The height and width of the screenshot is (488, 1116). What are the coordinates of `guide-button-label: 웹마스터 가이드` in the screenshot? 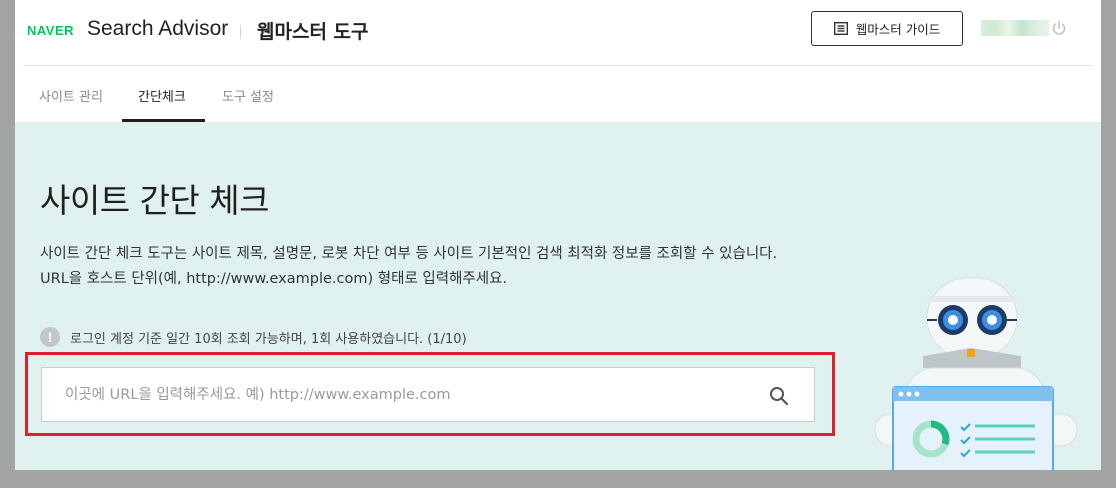 It's located at (898, 29).